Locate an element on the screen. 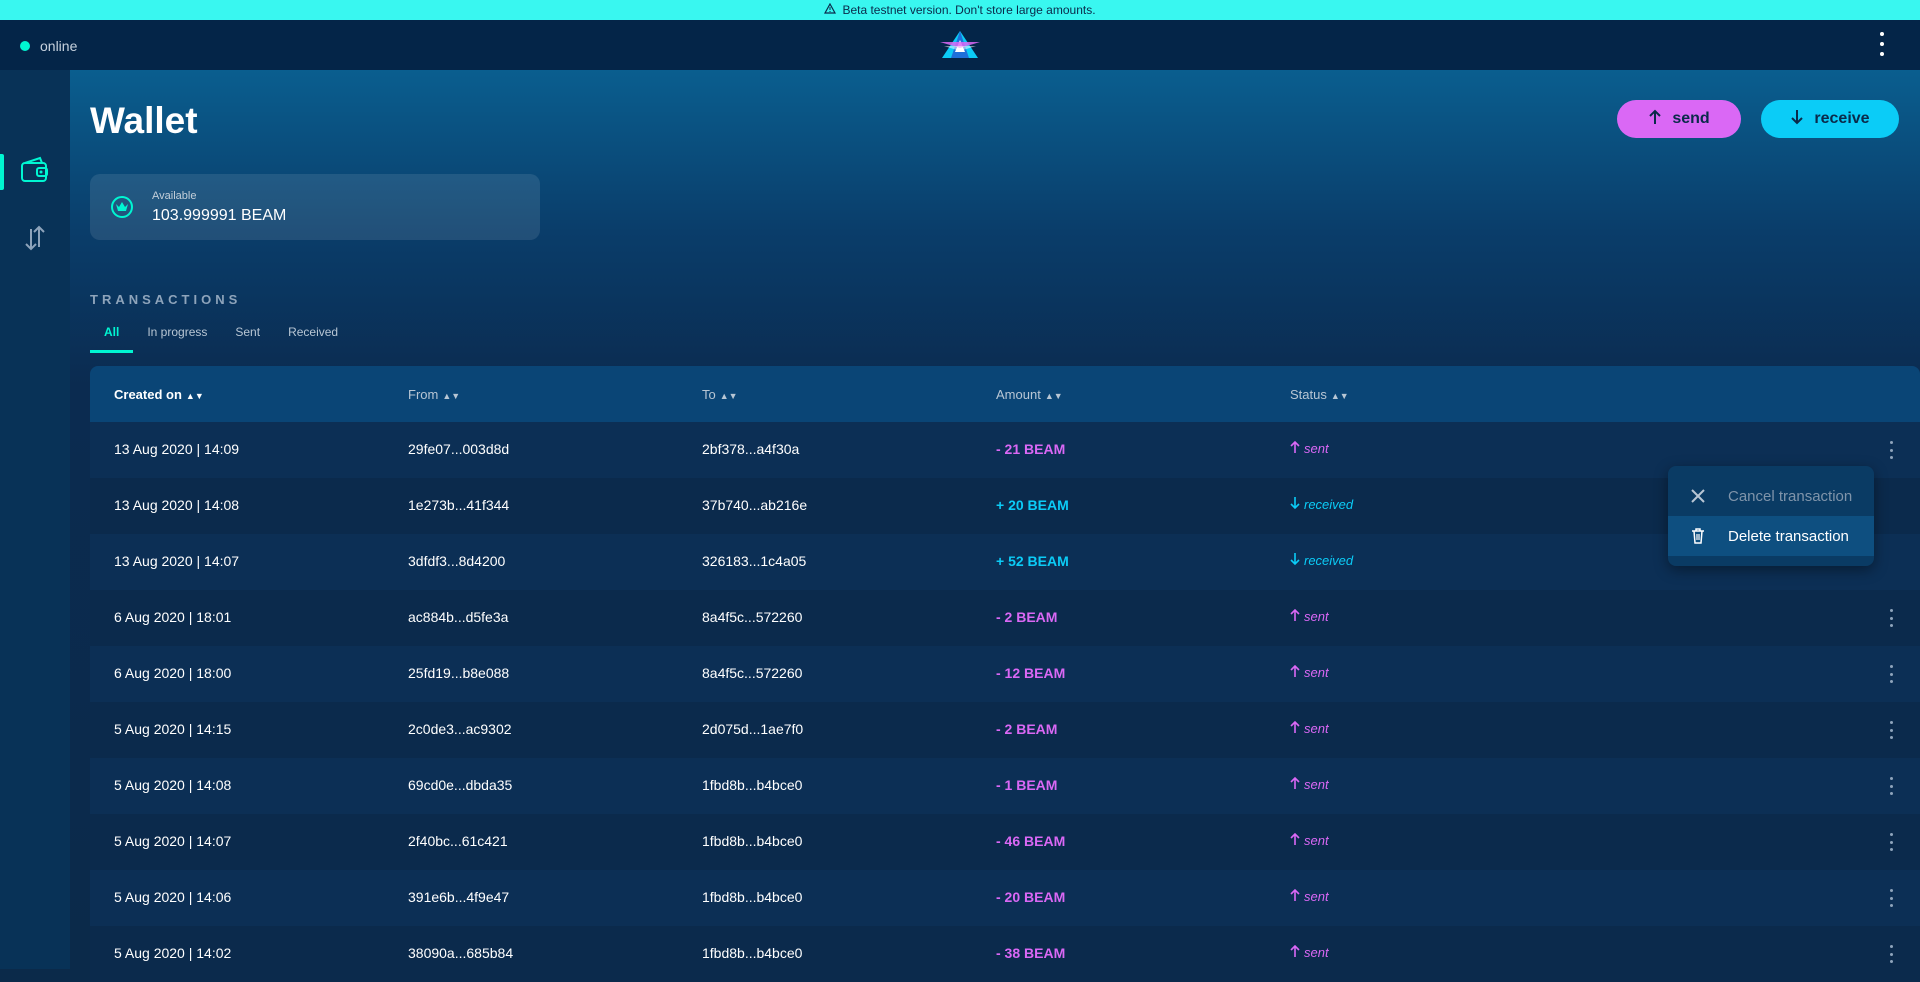  from-address-cell: 3dfdf3...8d4200 is located at coordinates (457, 561).